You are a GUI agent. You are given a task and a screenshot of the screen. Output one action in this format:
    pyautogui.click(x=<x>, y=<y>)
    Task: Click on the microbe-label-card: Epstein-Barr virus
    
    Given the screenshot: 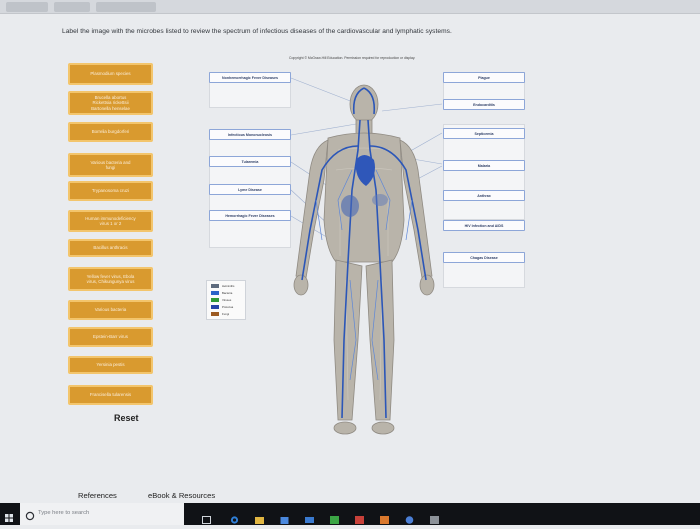 What is the action you would take?
    pyautogui.click(x=110, y=337)
    